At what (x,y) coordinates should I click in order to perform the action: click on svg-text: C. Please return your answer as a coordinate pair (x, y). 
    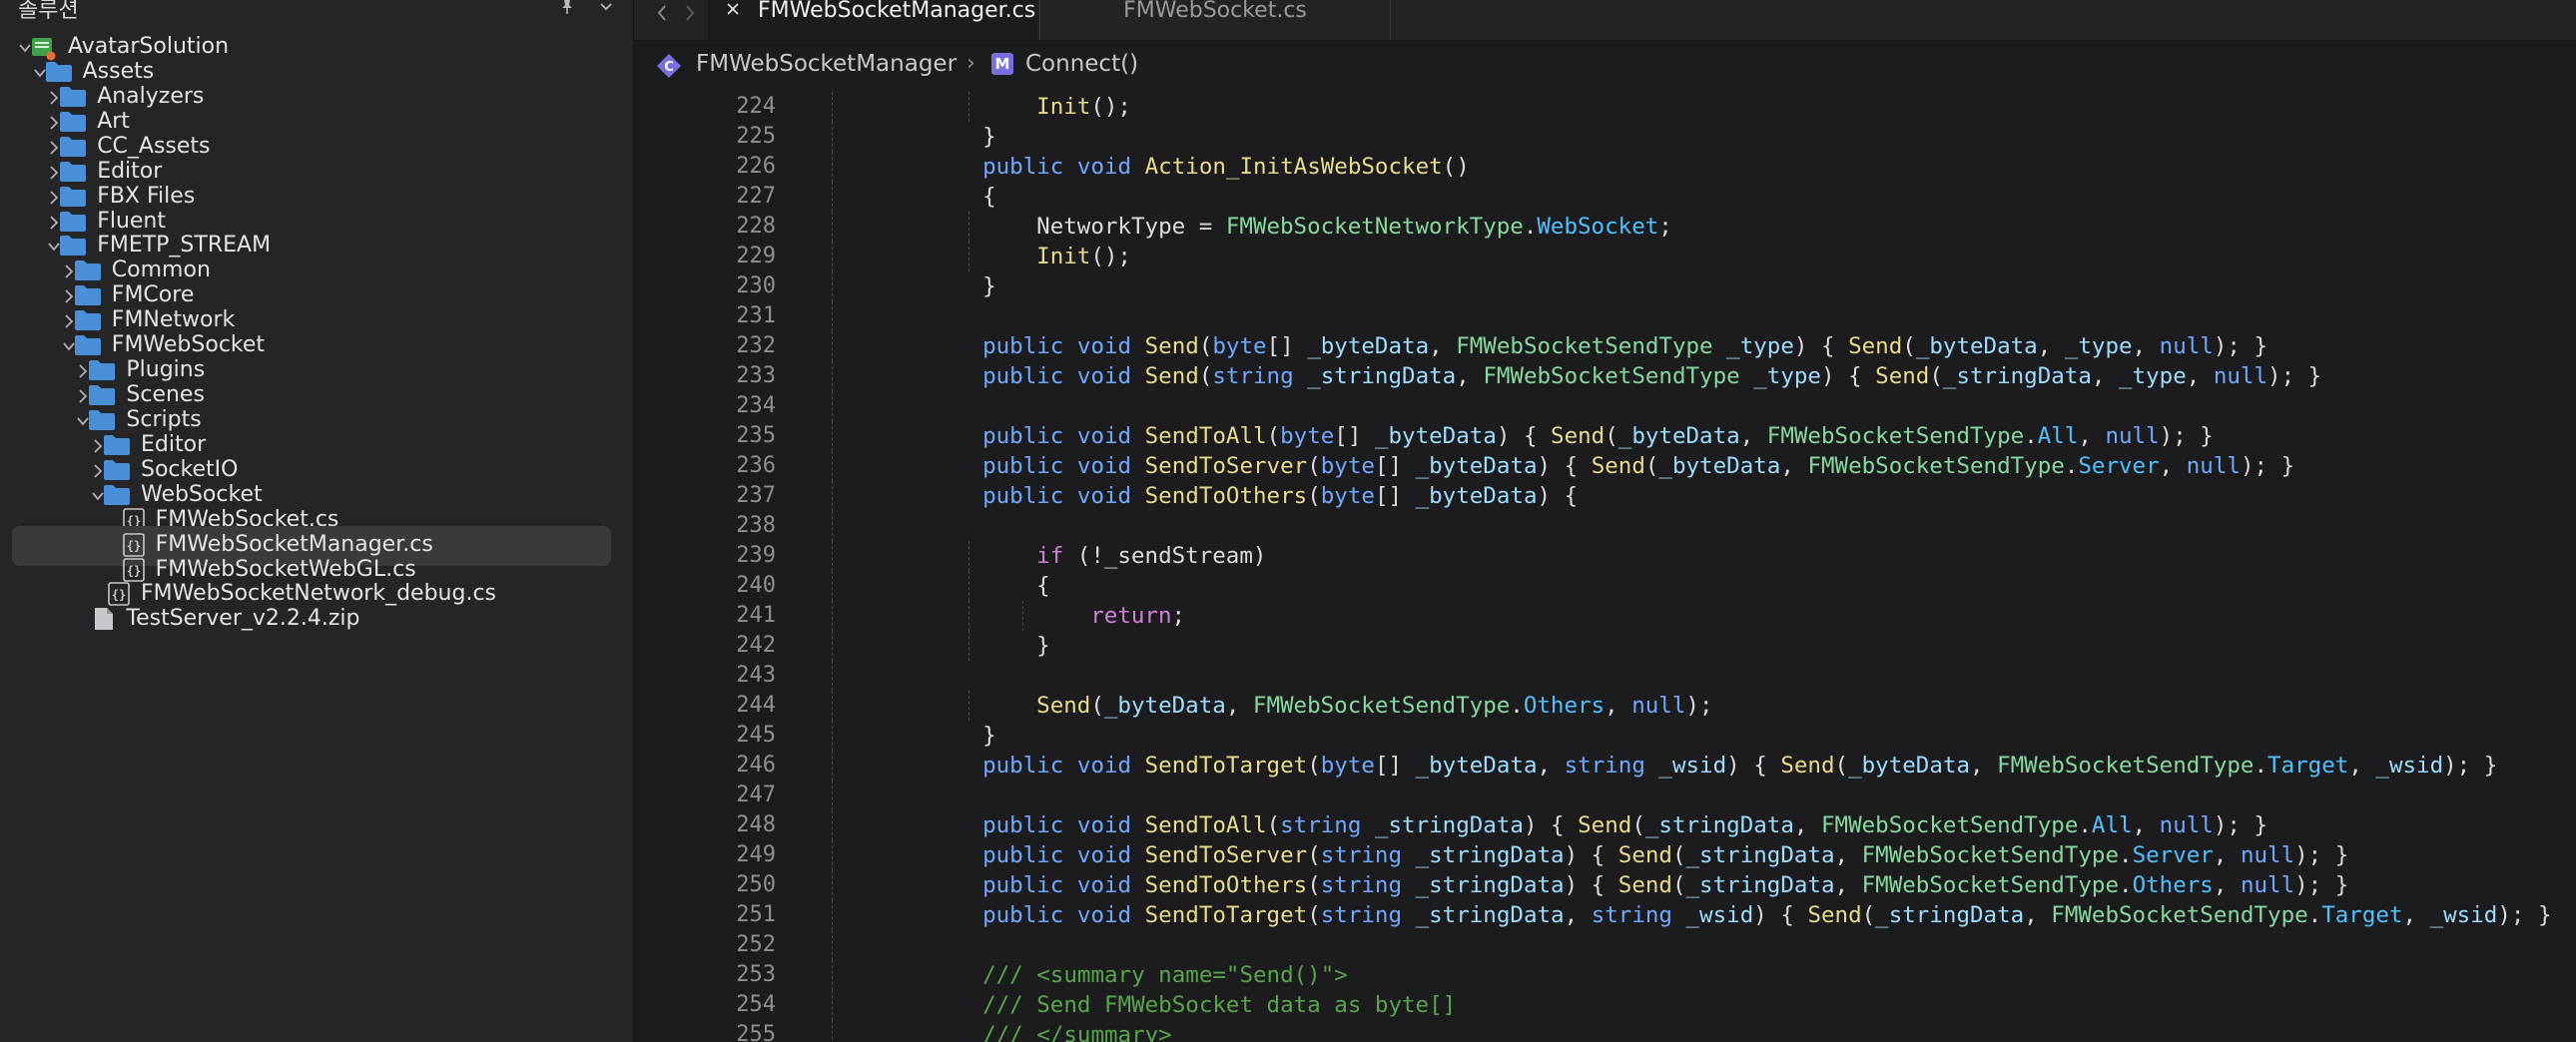
    Looking at the image, I should click on (669, 68).